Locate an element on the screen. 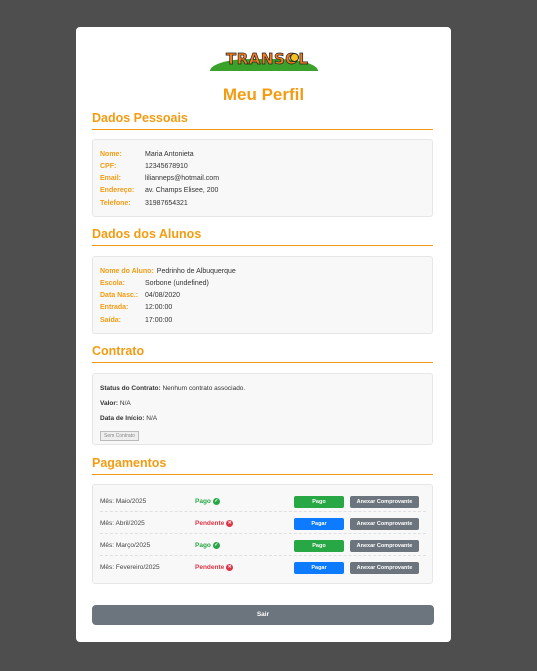 The height and width of the screenshot is (671, 537). contrato-inicio: Data de Início: N/A is located at coordinates (128, 418).